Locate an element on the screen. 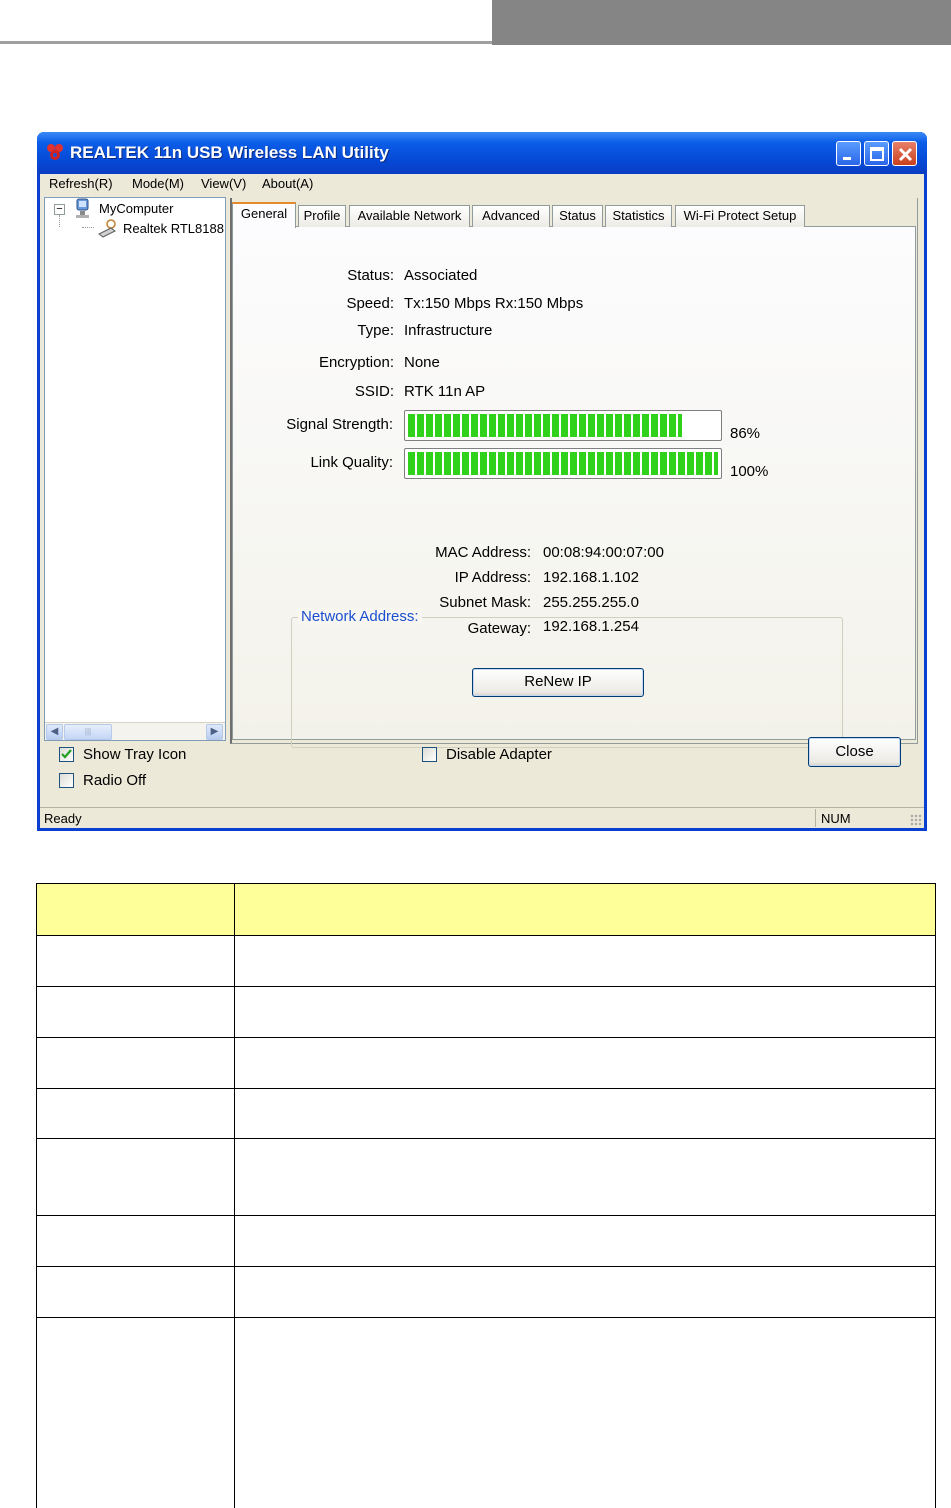 This screenshot has width=951, height=1508. mac-address-value: 00:08:94:00:07:00 is located at coordinates (603, 552).